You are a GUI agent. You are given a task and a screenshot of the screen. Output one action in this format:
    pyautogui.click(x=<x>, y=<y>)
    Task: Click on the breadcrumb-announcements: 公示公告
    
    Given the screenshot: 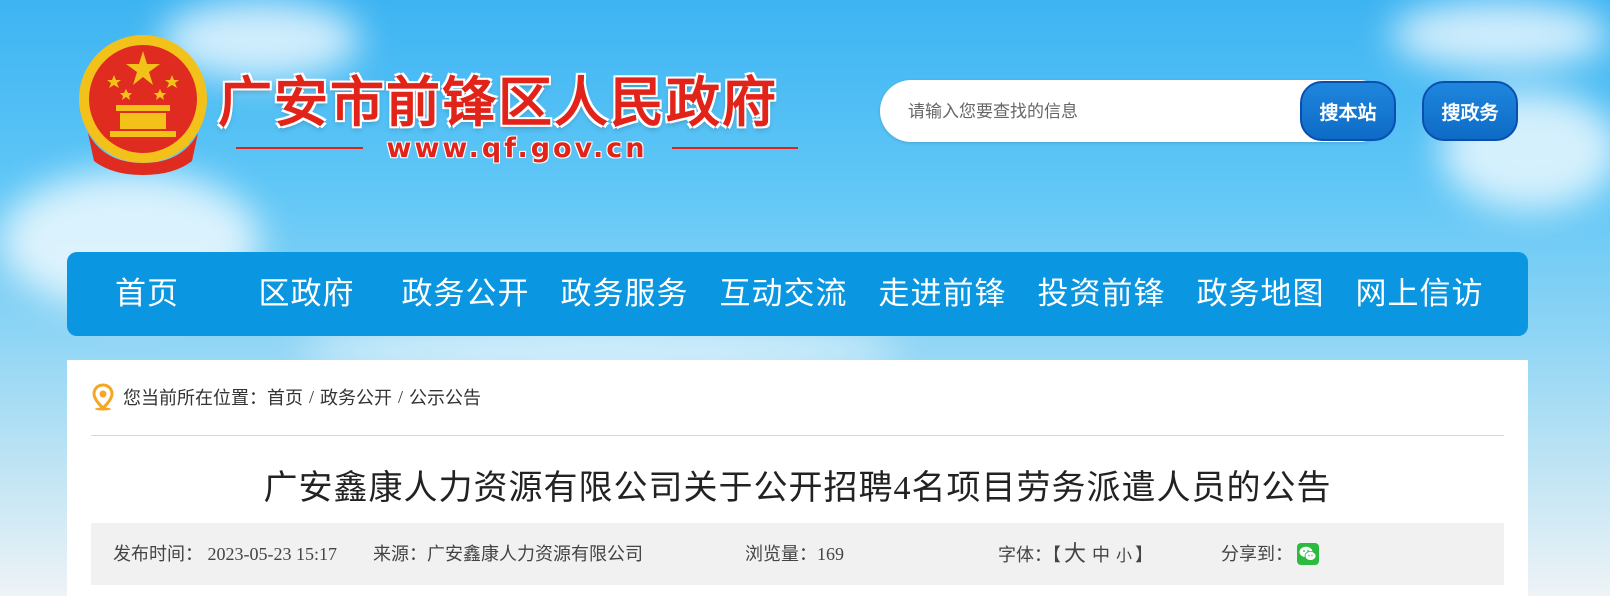 What is the action you would take?
    pyautogui.click(x=445, y=397)
    